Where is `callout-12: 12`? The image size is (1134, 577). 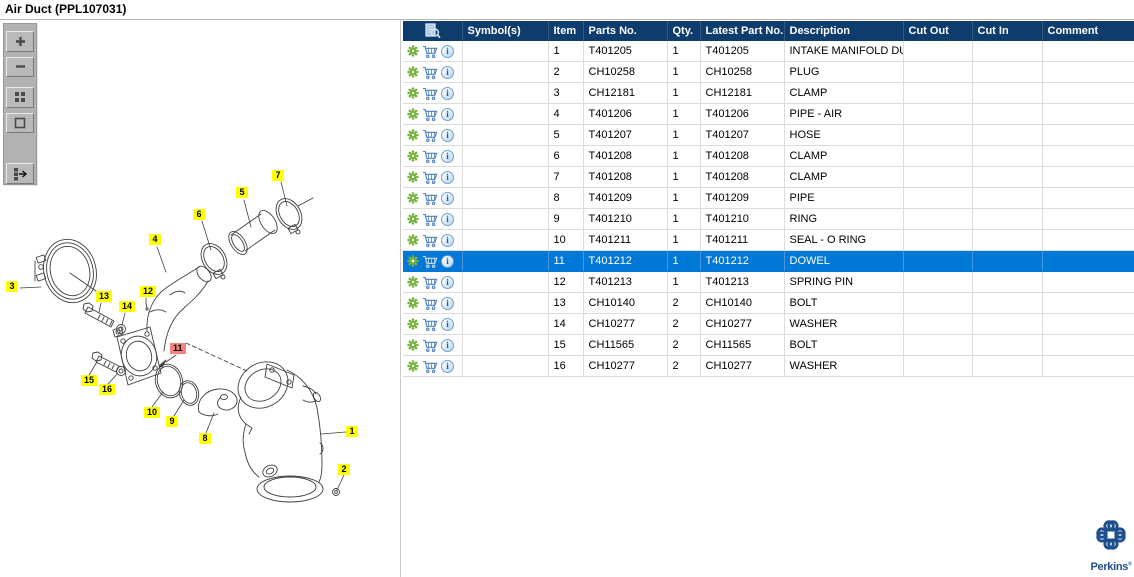
callout-12: 12 is located at coordinates (148, 291).